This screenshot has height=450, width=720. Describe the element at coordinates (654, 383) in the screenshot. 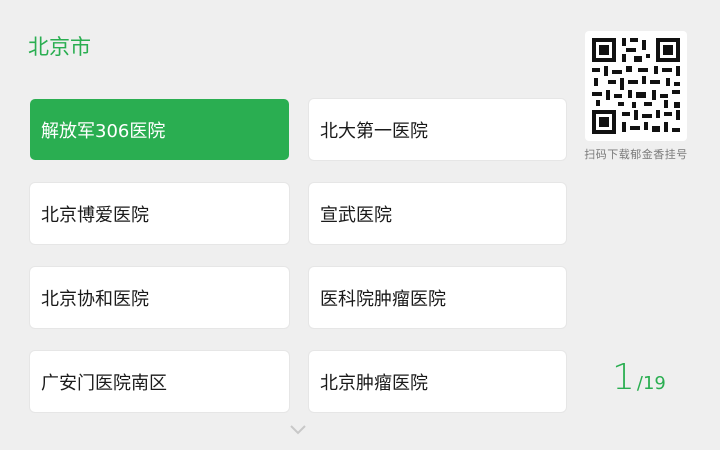

I see `page-total: 19` at that location.